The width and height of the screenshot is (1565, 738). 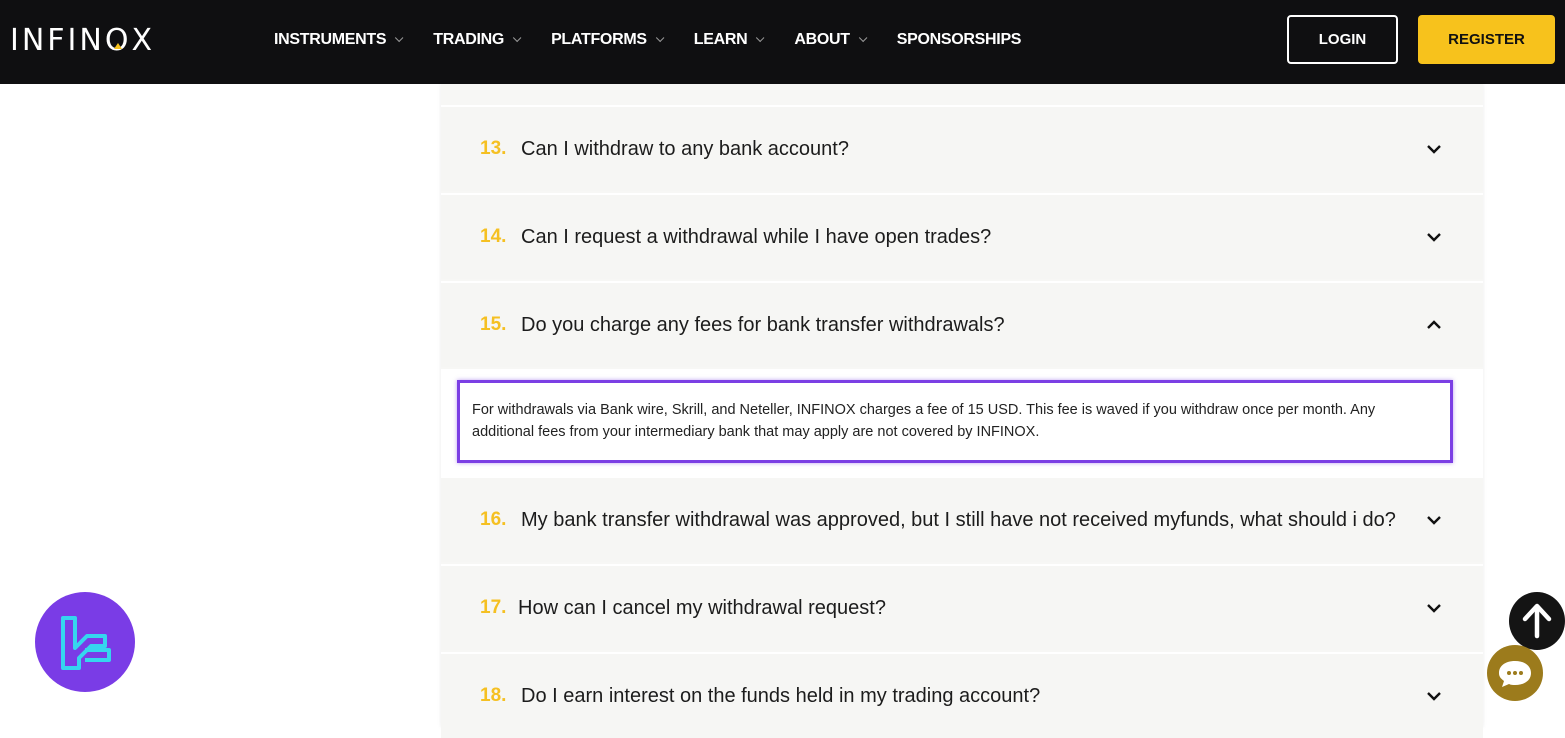 I want to click on nav-about: ABOUT, so click(x=831, y=40).